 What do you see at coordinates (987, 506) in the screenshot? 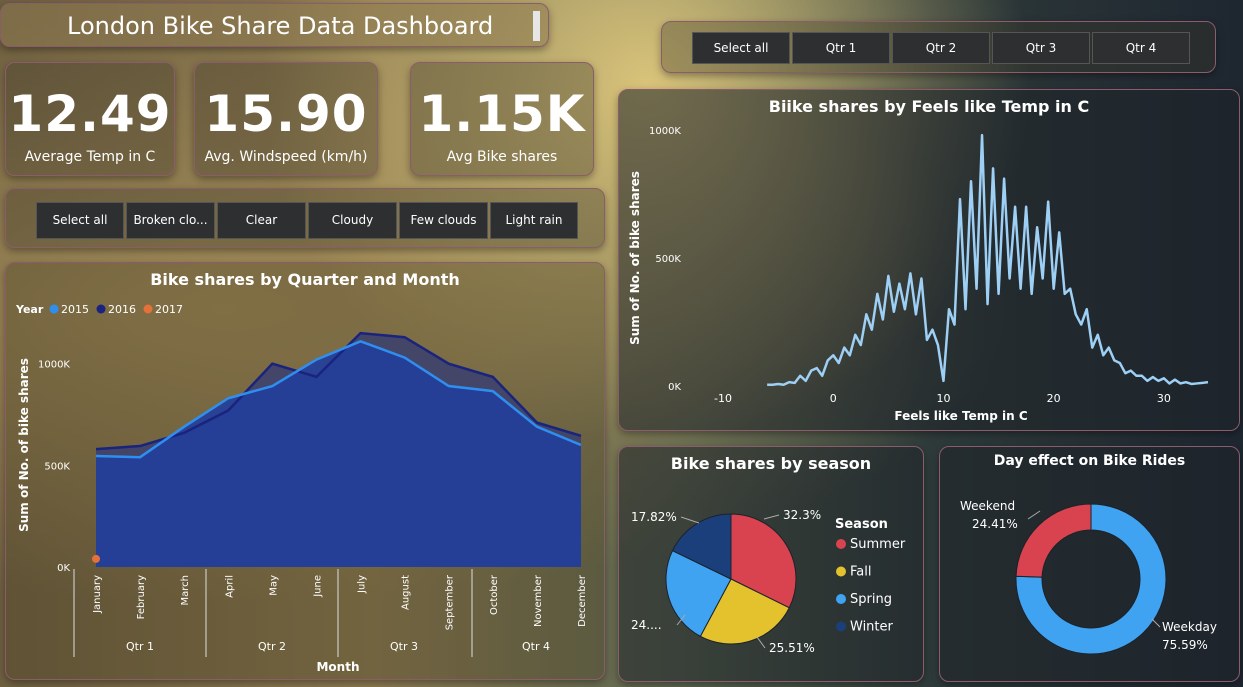
I see `donut-category-label: Weekend` at bounding box center [987, 506].